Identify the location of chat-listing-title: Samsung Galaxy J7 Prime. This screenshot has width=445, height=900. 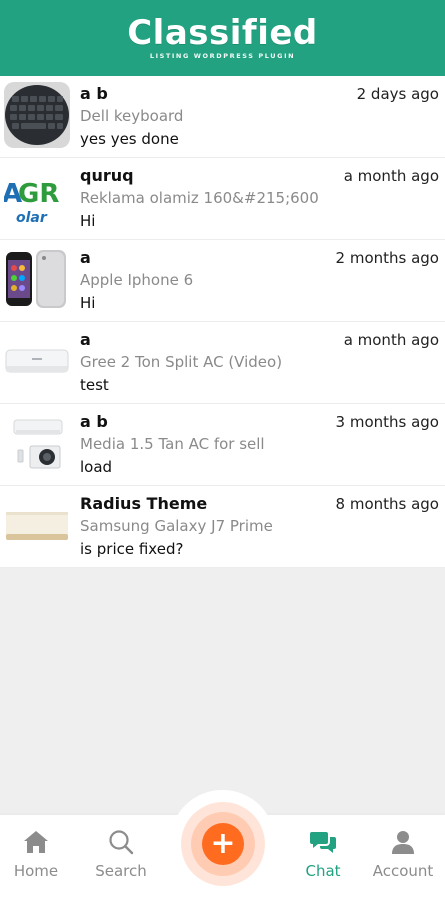
(176, 526).